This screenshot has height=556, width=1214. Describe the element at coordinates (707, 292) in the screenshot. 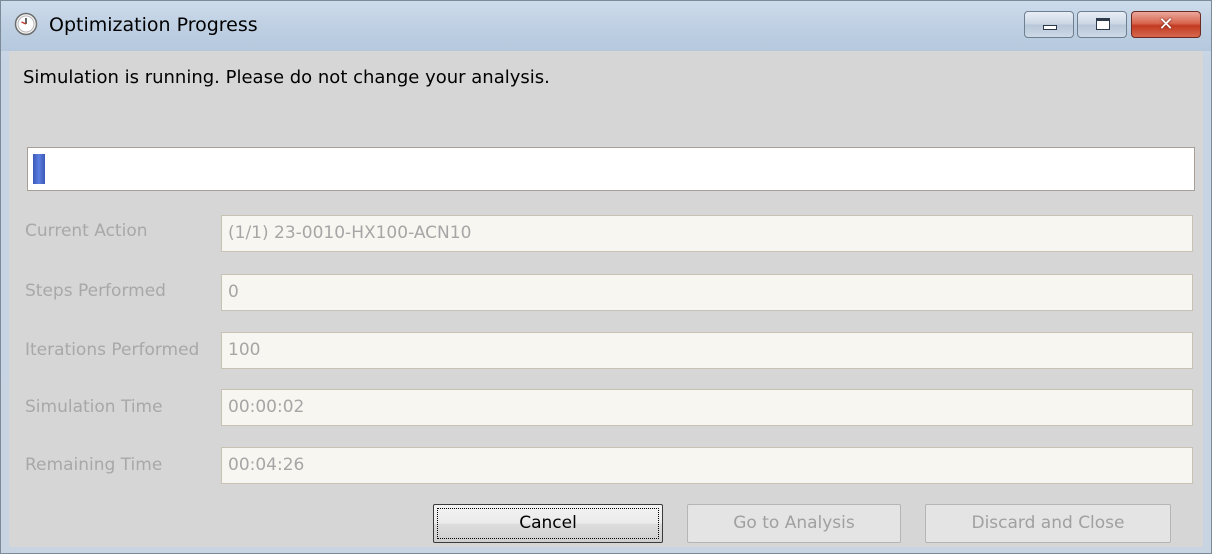

I see `steps-performed-field: 0` at that location.